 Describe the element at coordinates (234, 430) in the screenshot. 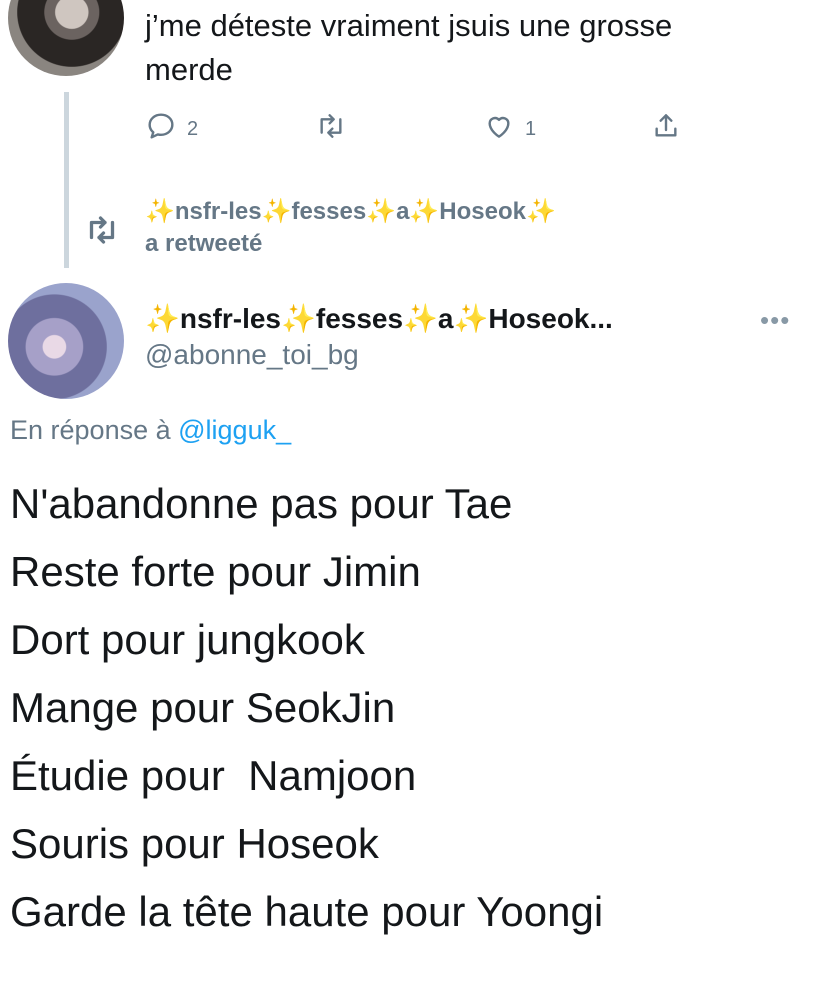

I see `reply-handle-link: @ligguk_` at that location.